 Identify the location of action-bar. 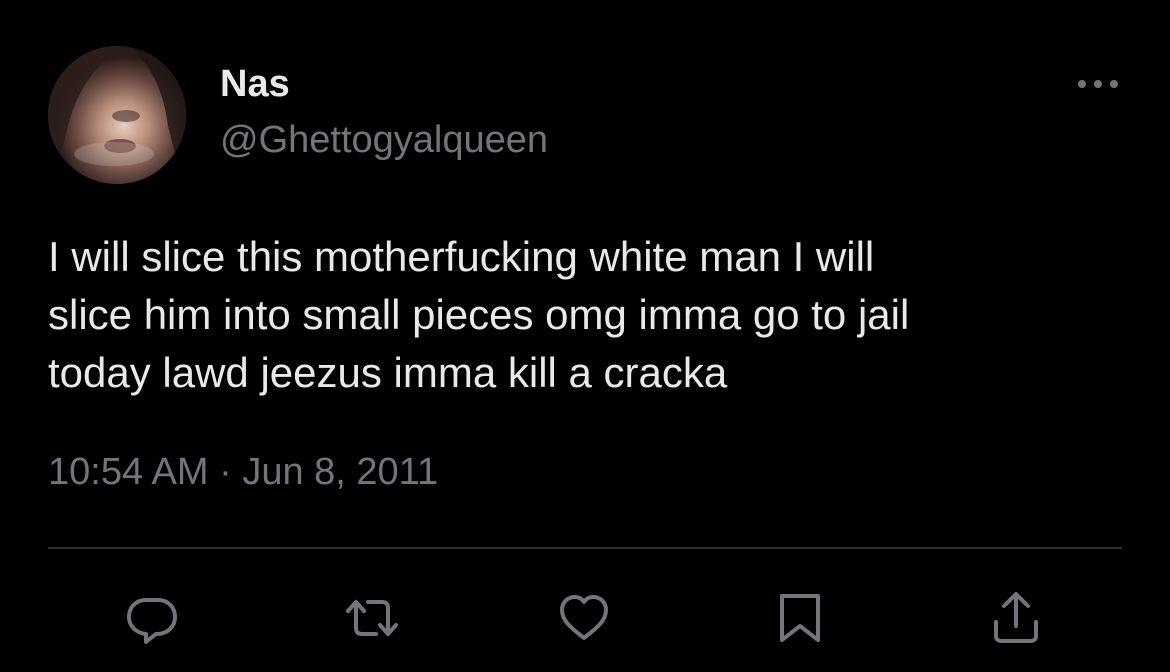
(585, 618).